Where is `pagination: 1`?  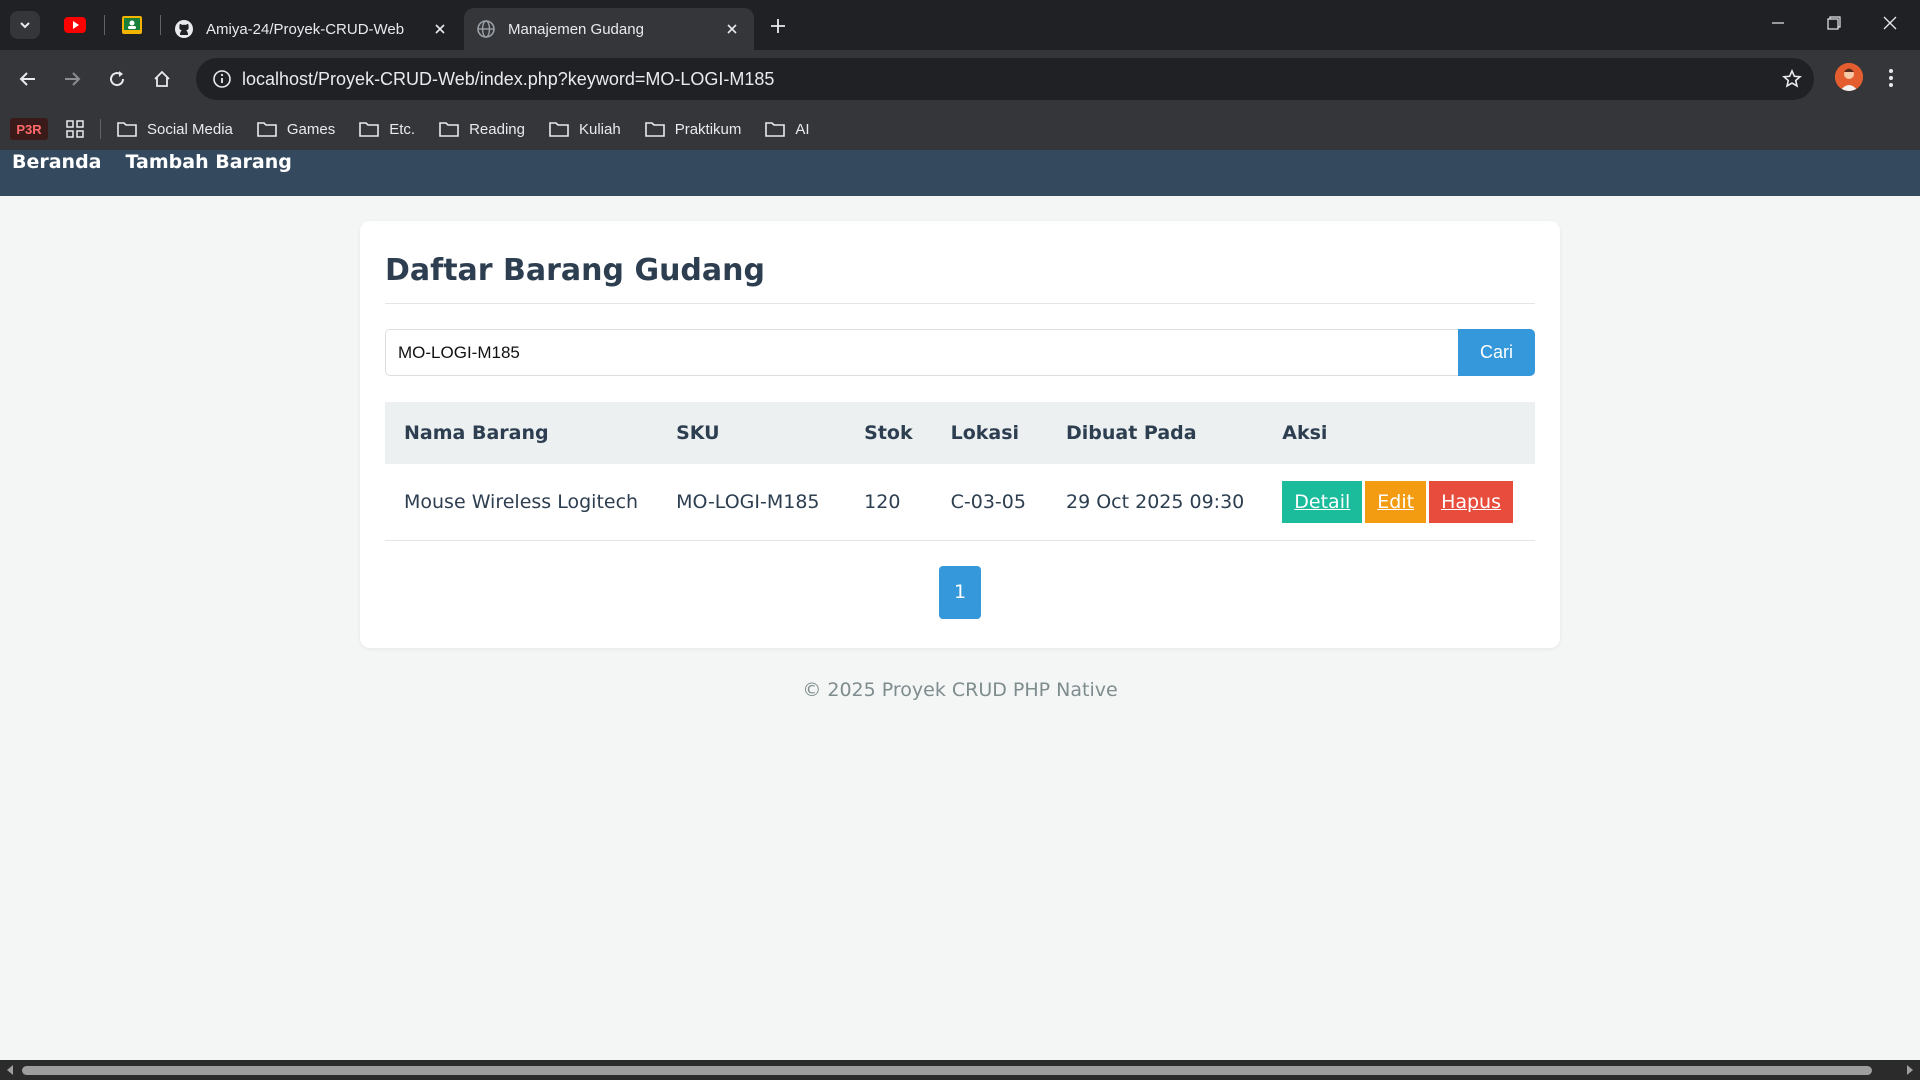 pagination: 1 is located at coordinates (960, 592).